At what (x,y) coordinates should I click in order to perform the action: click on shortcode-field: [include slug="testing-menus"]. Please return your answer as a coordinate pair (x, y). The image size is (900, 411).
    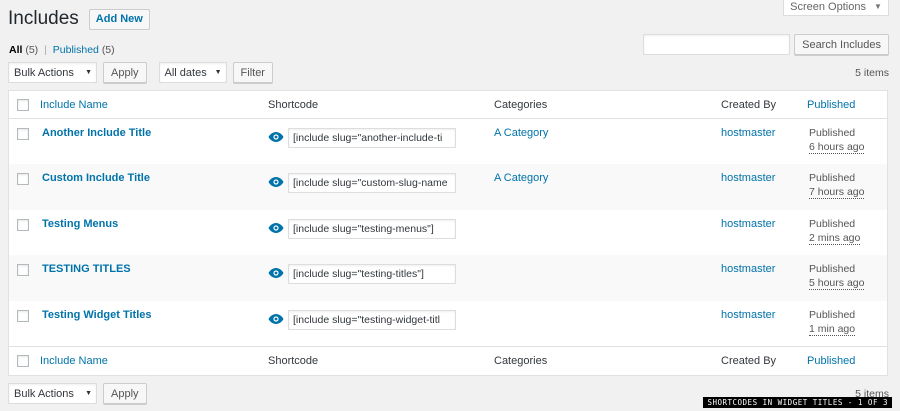
    Looking at the image, I should click on (372, 229).